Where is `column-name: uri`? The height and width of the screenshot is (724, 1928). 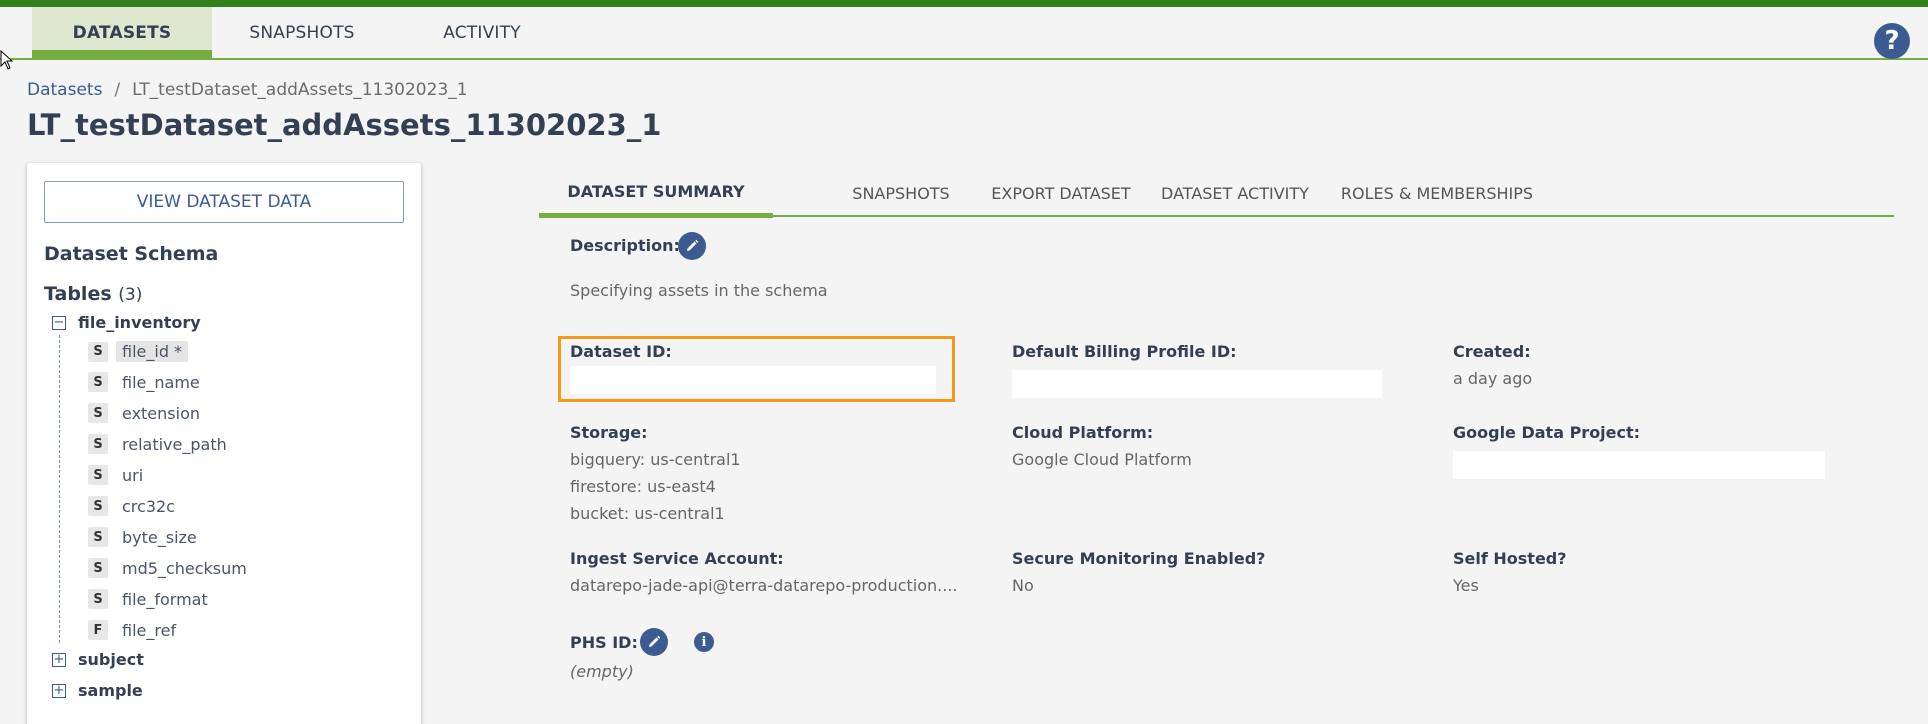 column-name: uri is located at coordinates (133, 475).